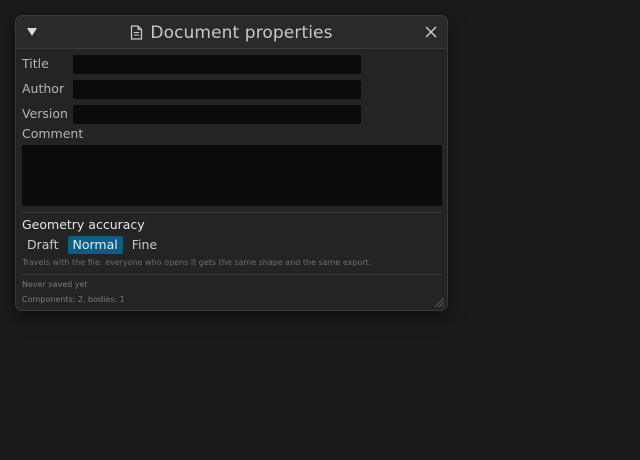  What do you see at coordinates (217, 64) in the screenshot?
I see `title-field` at bounding box center [217, 64].